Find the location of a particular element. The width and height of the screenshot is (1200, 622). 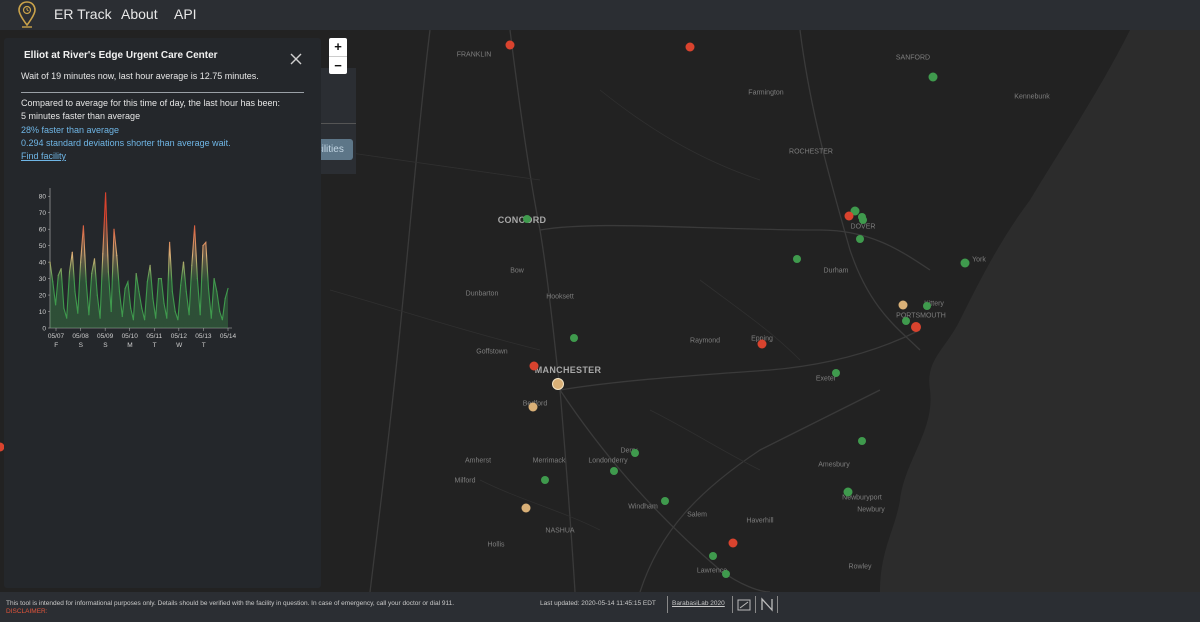

map-label: CONCORD is located at coordinates (522, 220).